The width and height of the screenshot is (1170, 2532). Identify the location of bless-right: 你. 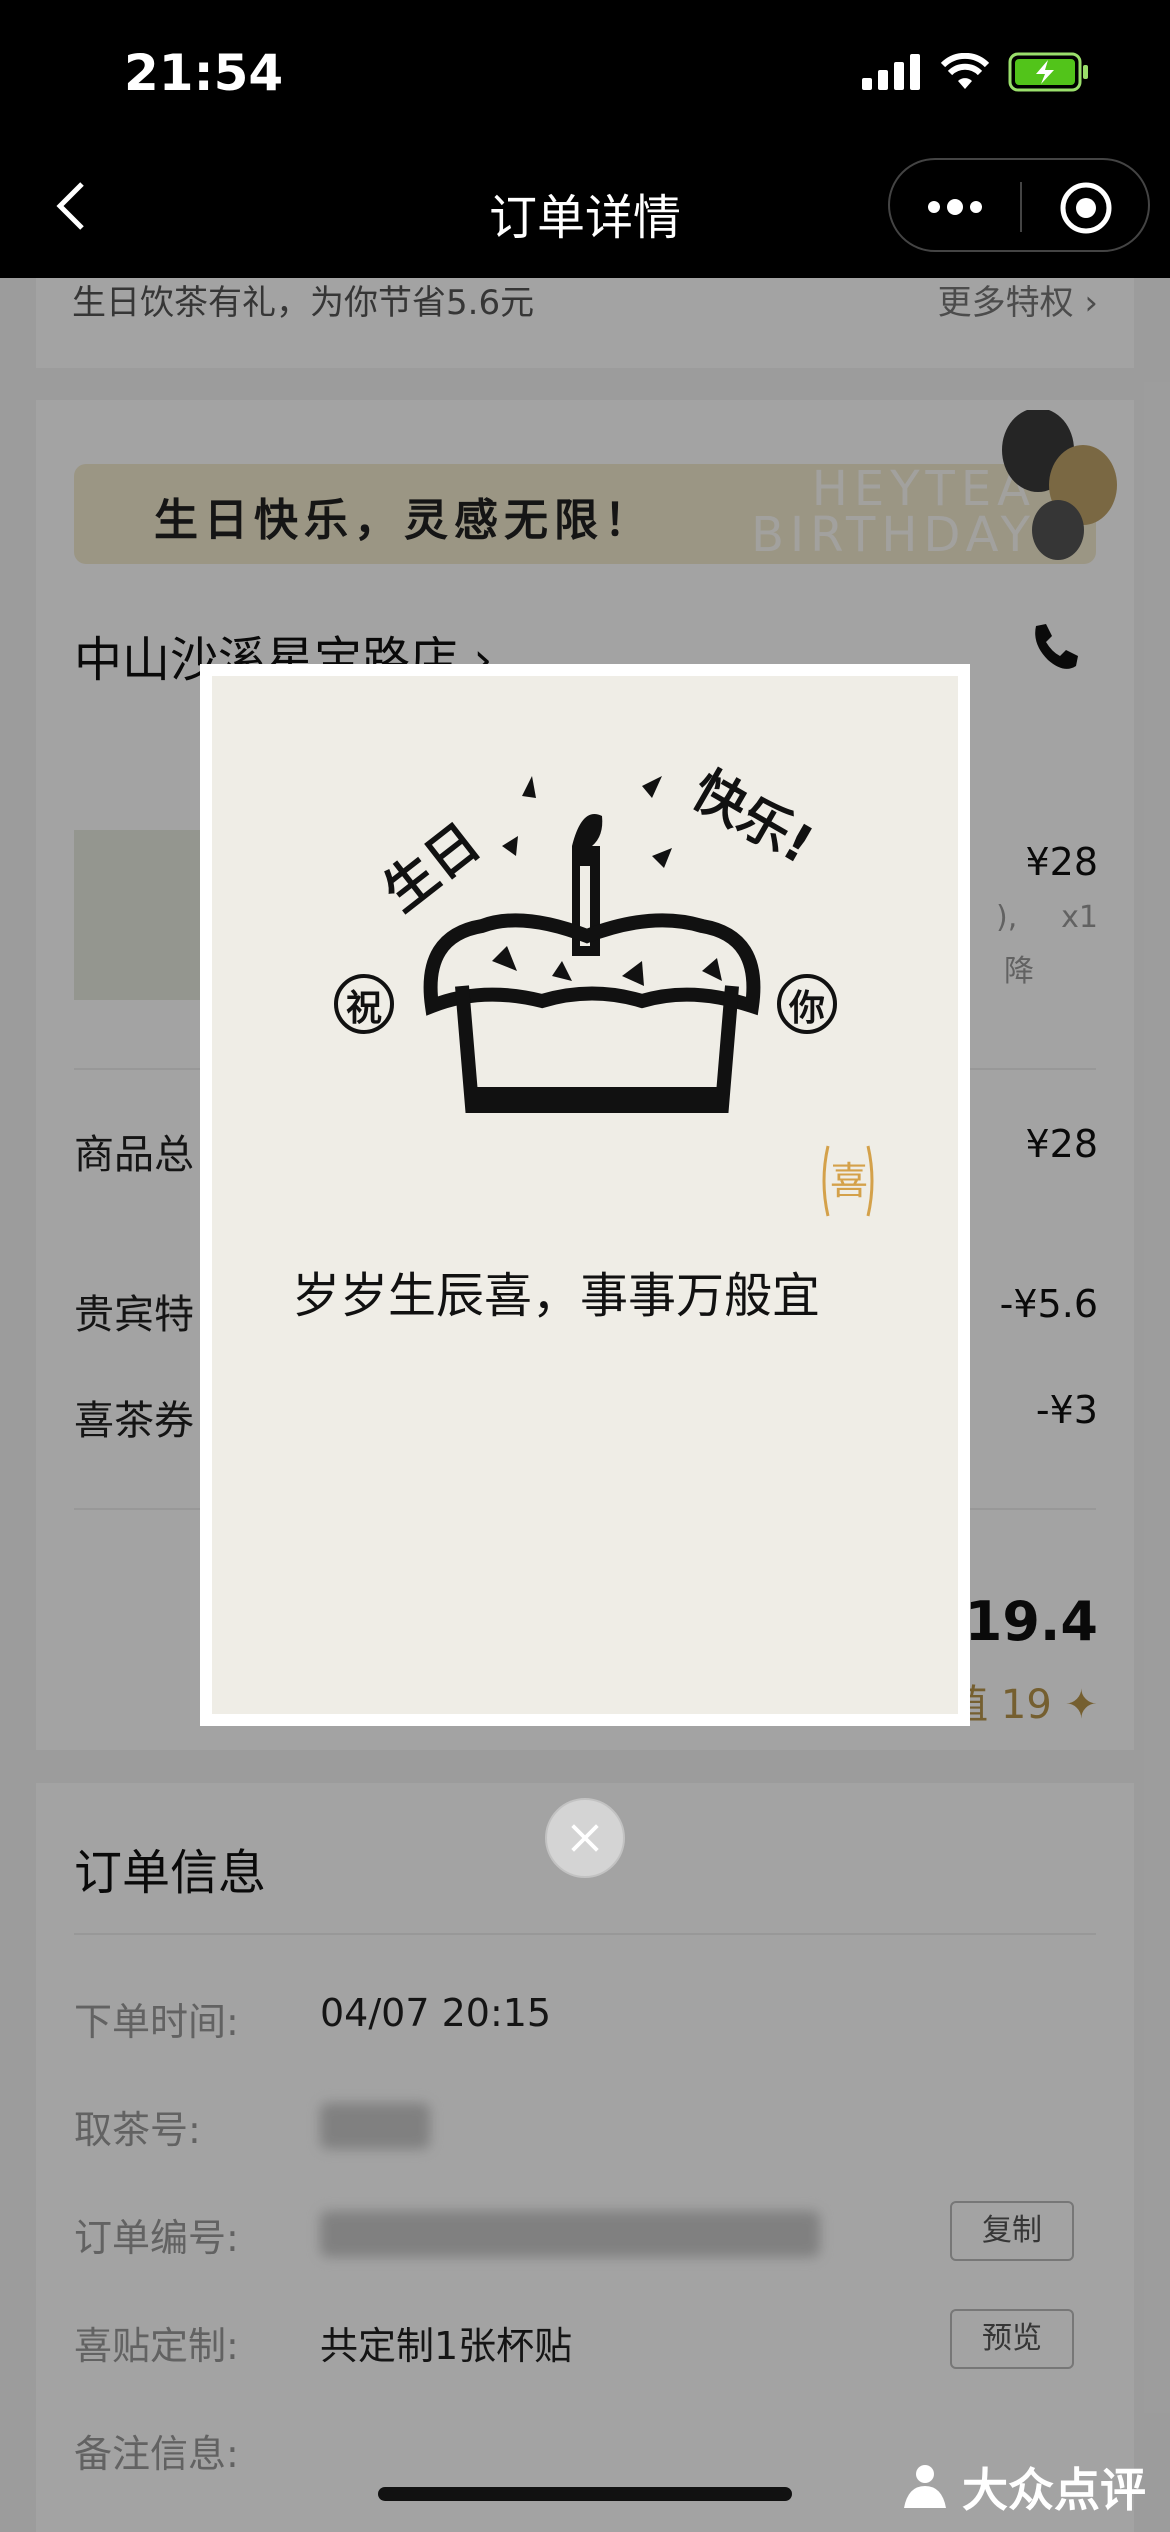
(806, 1008).